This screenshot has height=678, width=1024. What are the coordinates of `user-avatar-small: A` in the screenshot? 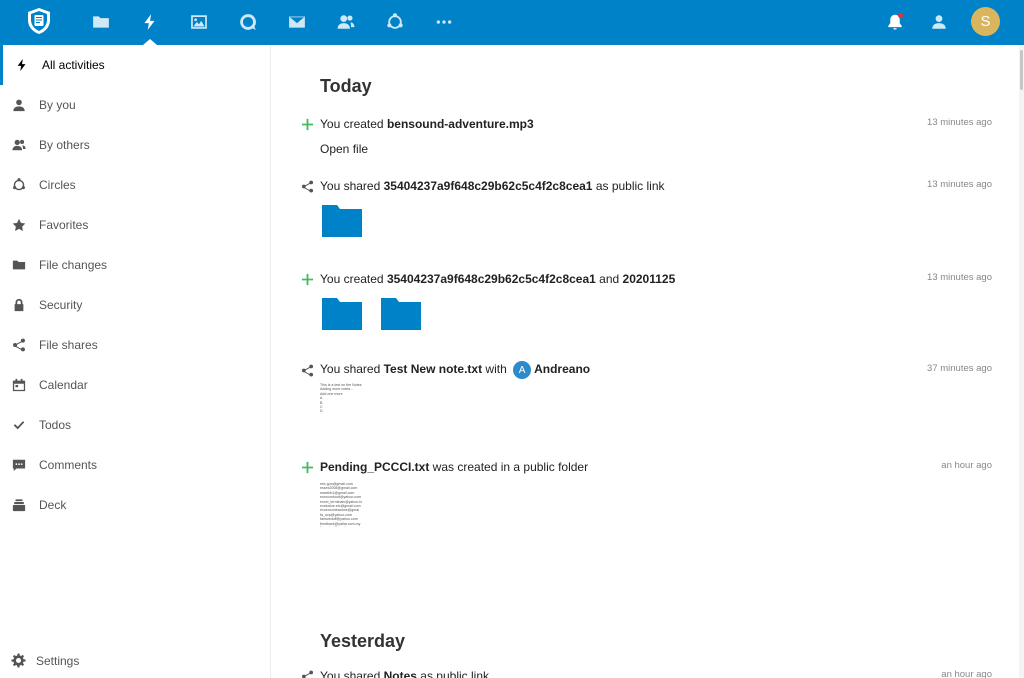 It's located at (522, 370).